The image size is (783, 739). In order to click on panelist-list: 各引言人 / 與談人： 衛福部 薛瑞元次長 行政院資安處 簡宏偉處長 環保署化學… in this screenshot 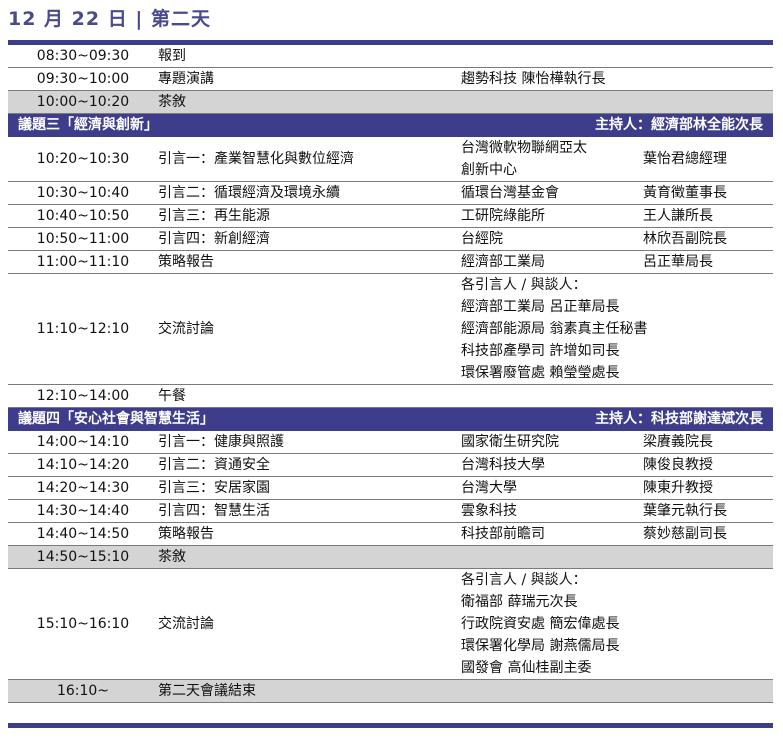, I will do `click(617, 624)`.